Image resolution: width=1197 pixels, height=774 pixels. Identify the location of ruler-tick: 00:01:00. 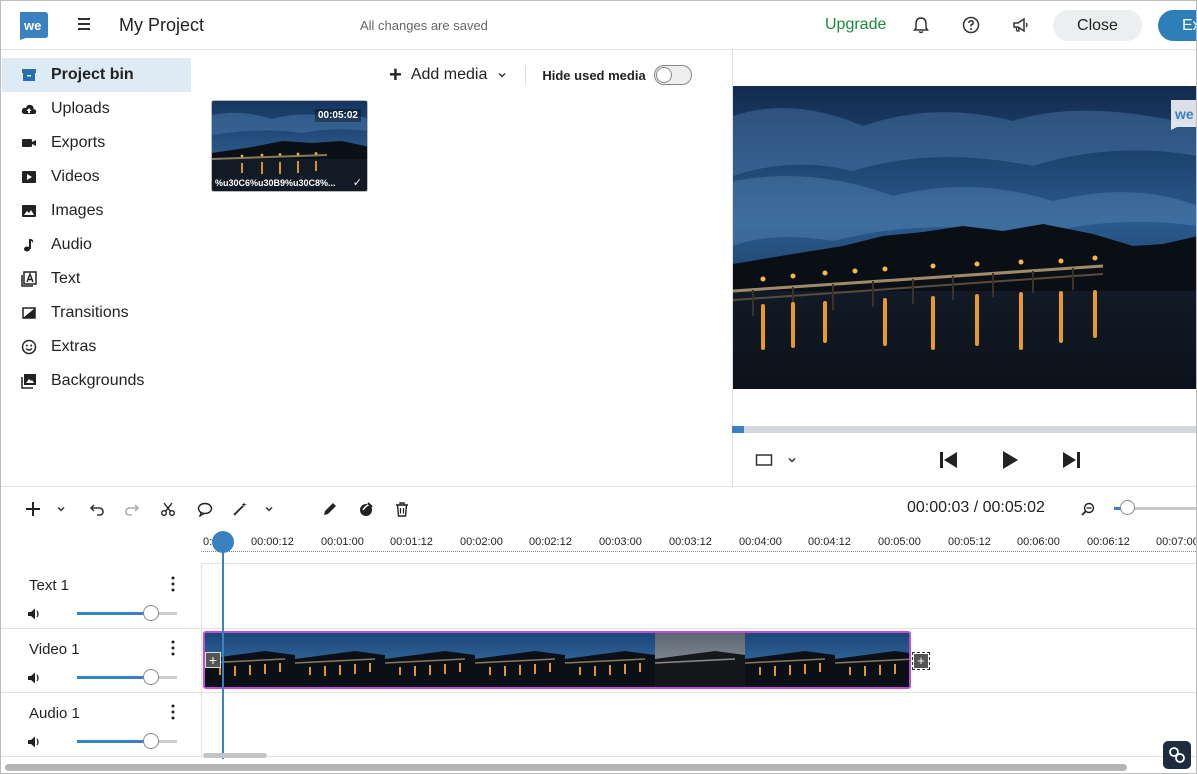
(342, 542).